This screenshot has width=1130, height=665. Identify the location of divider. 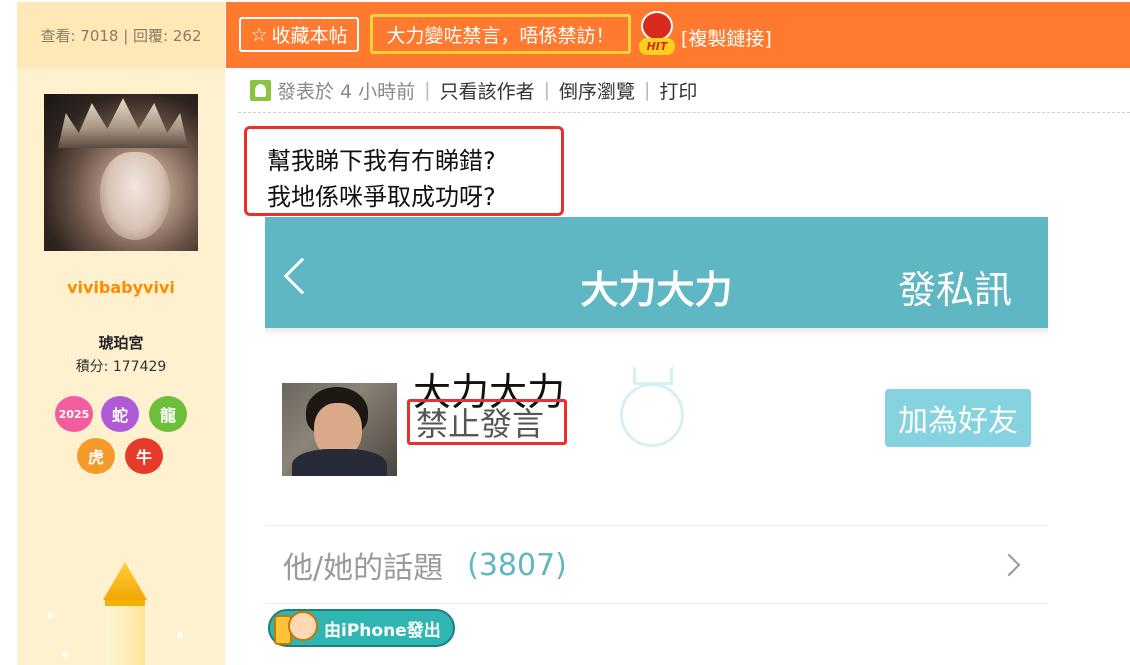
(684, 112).